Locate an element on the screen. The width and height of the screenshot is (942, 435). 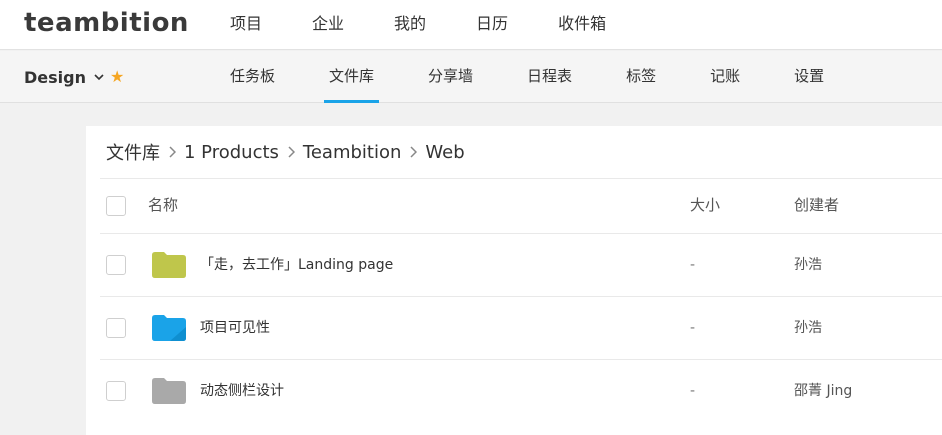
project-name: Design is located at coordinates (55, 77).